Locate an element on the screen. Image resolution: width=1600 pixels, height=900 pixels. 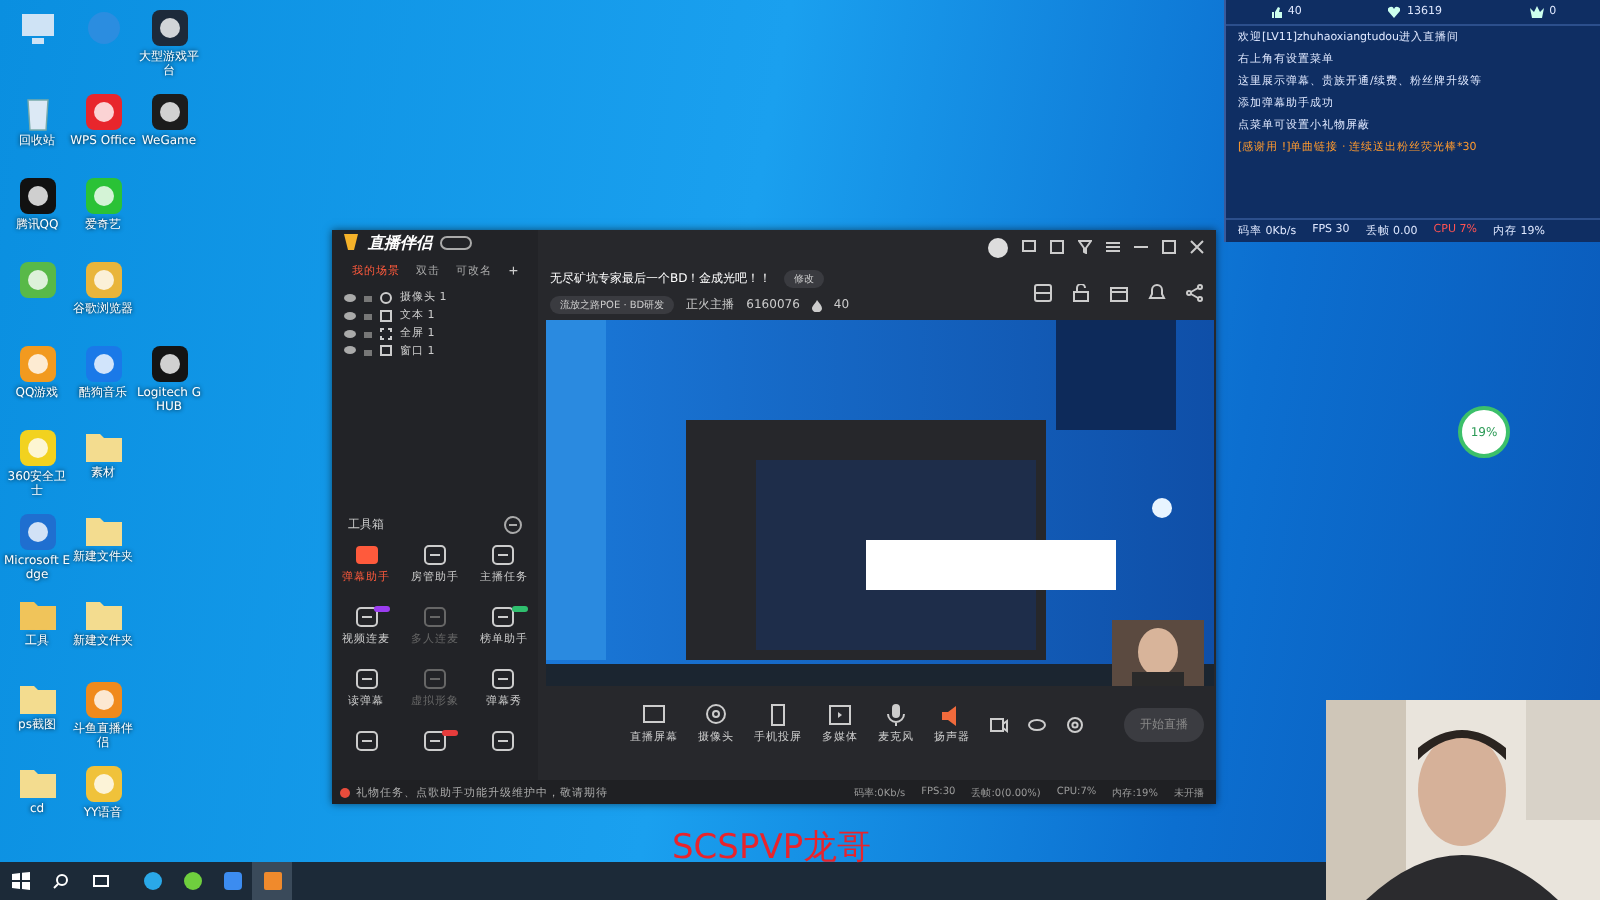
minimize-icon is located at coordinates (1141, 247).